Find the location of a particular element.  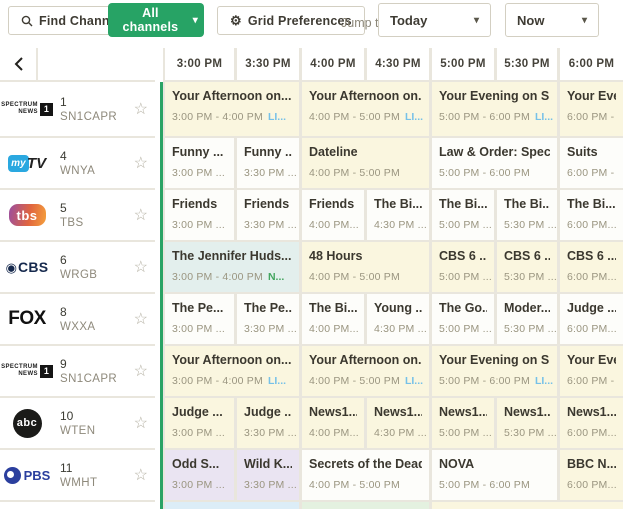

channel-cell: abc 10 WTEN ☆ is located at coordinates (77, 423).